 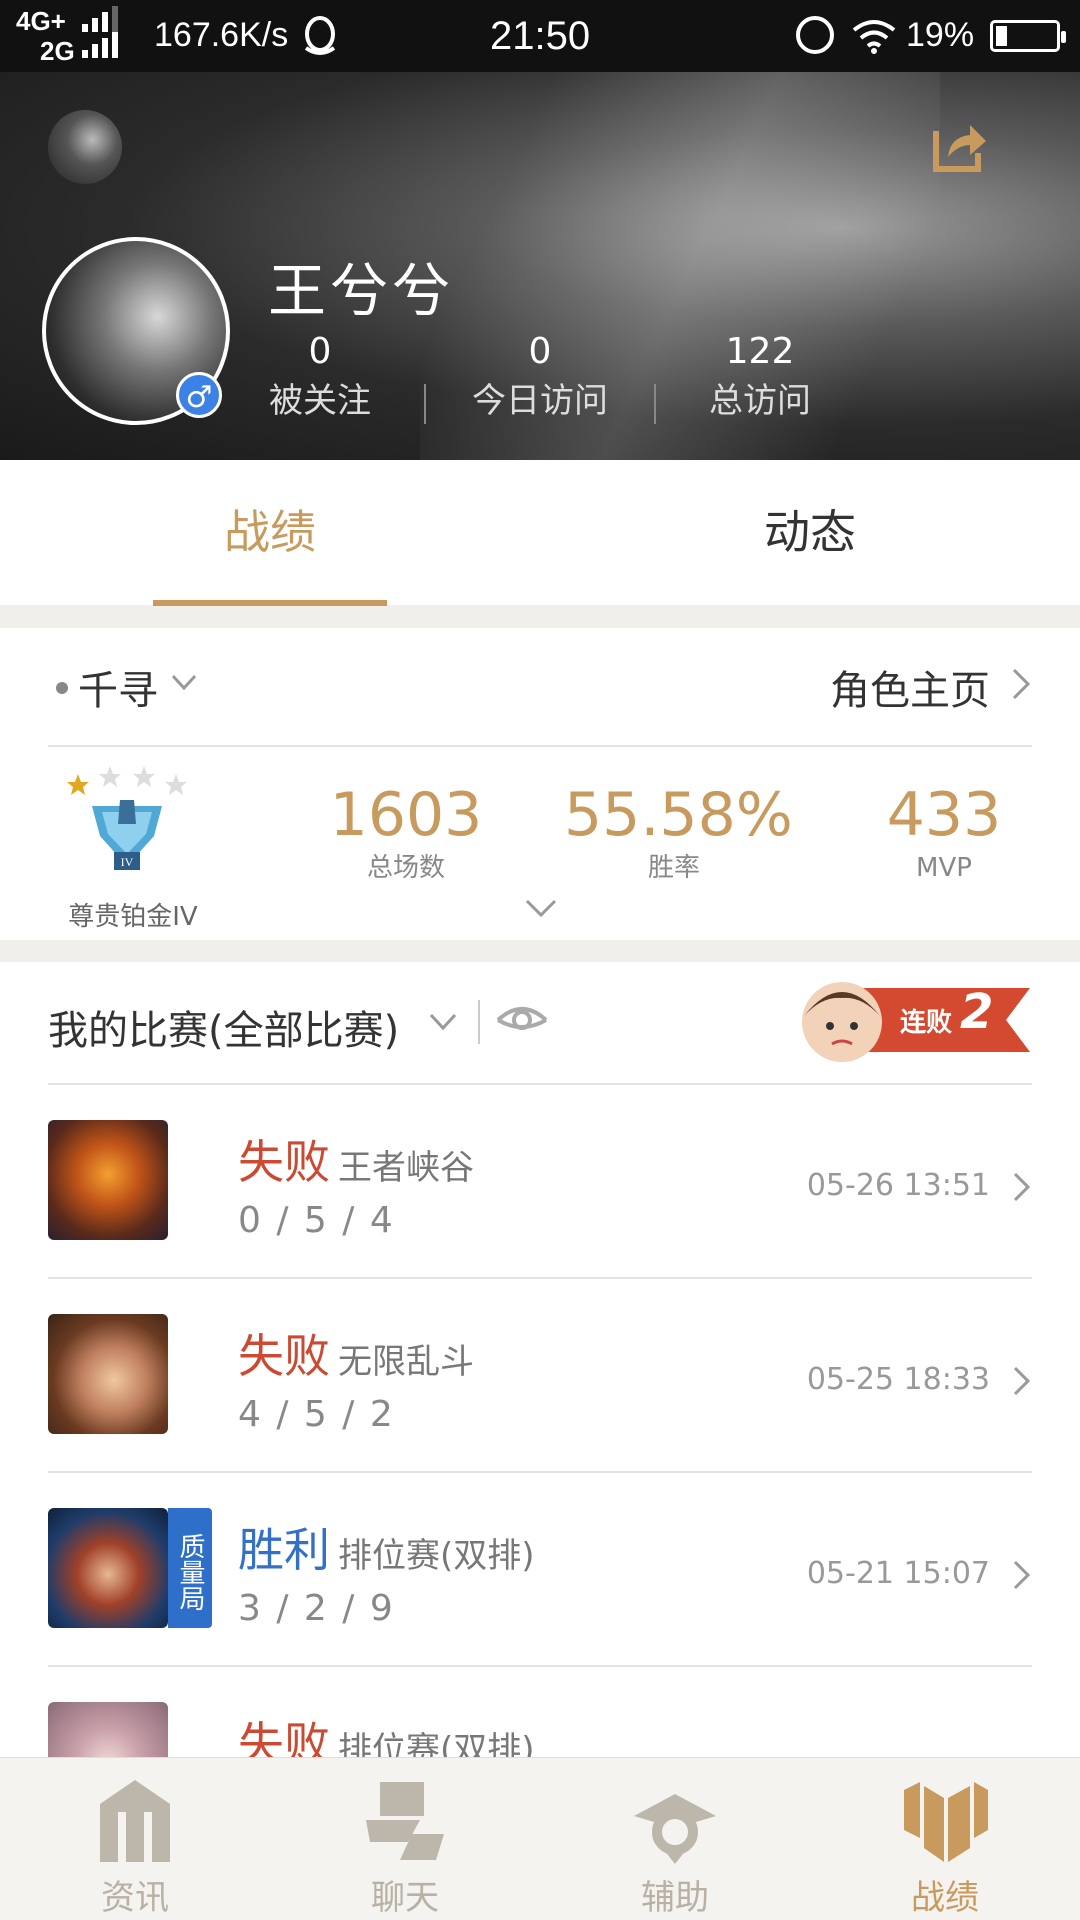 What do you see at coordinates (541, 908) in the screenshot?
I see `expand-chevron-icon` at bounding box center [541, 908].